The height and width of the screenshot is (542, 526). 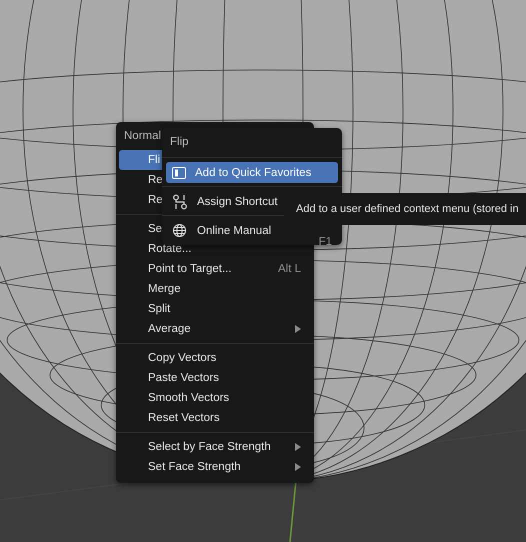 What do you see at coordinates (215, 467) in the screenshot?
I see `menu-item: Set Face Strength` at bounding box center [215, 467].